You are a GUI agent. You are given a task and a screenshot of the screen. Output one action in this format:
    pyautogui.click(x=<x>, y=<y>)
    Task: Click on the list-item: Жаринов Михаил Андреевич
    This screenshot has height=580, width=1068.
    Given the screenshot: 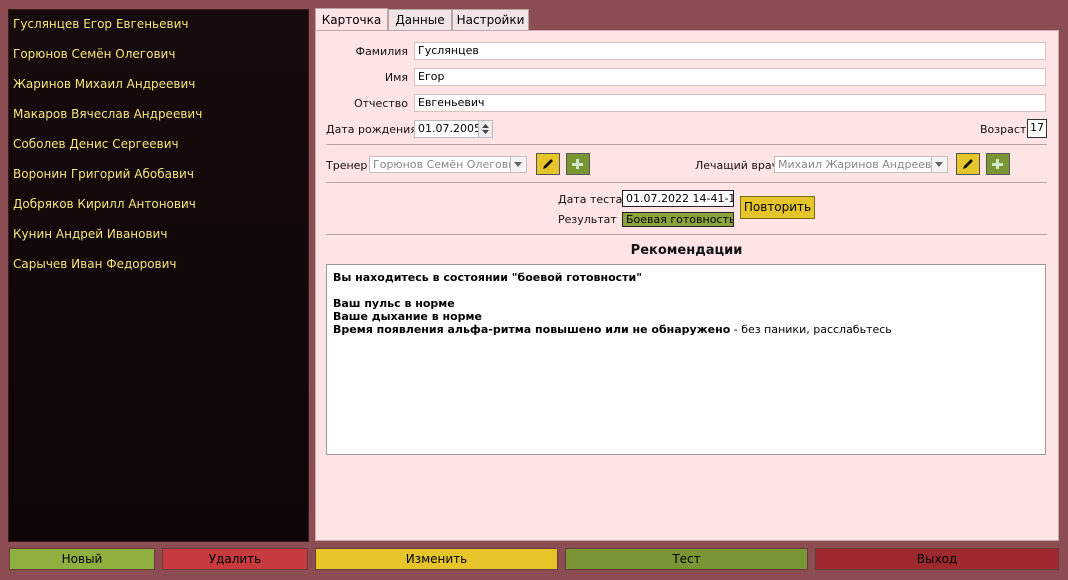 What is the action you would take?
    pyautogui.click(x=104, y=84)
    